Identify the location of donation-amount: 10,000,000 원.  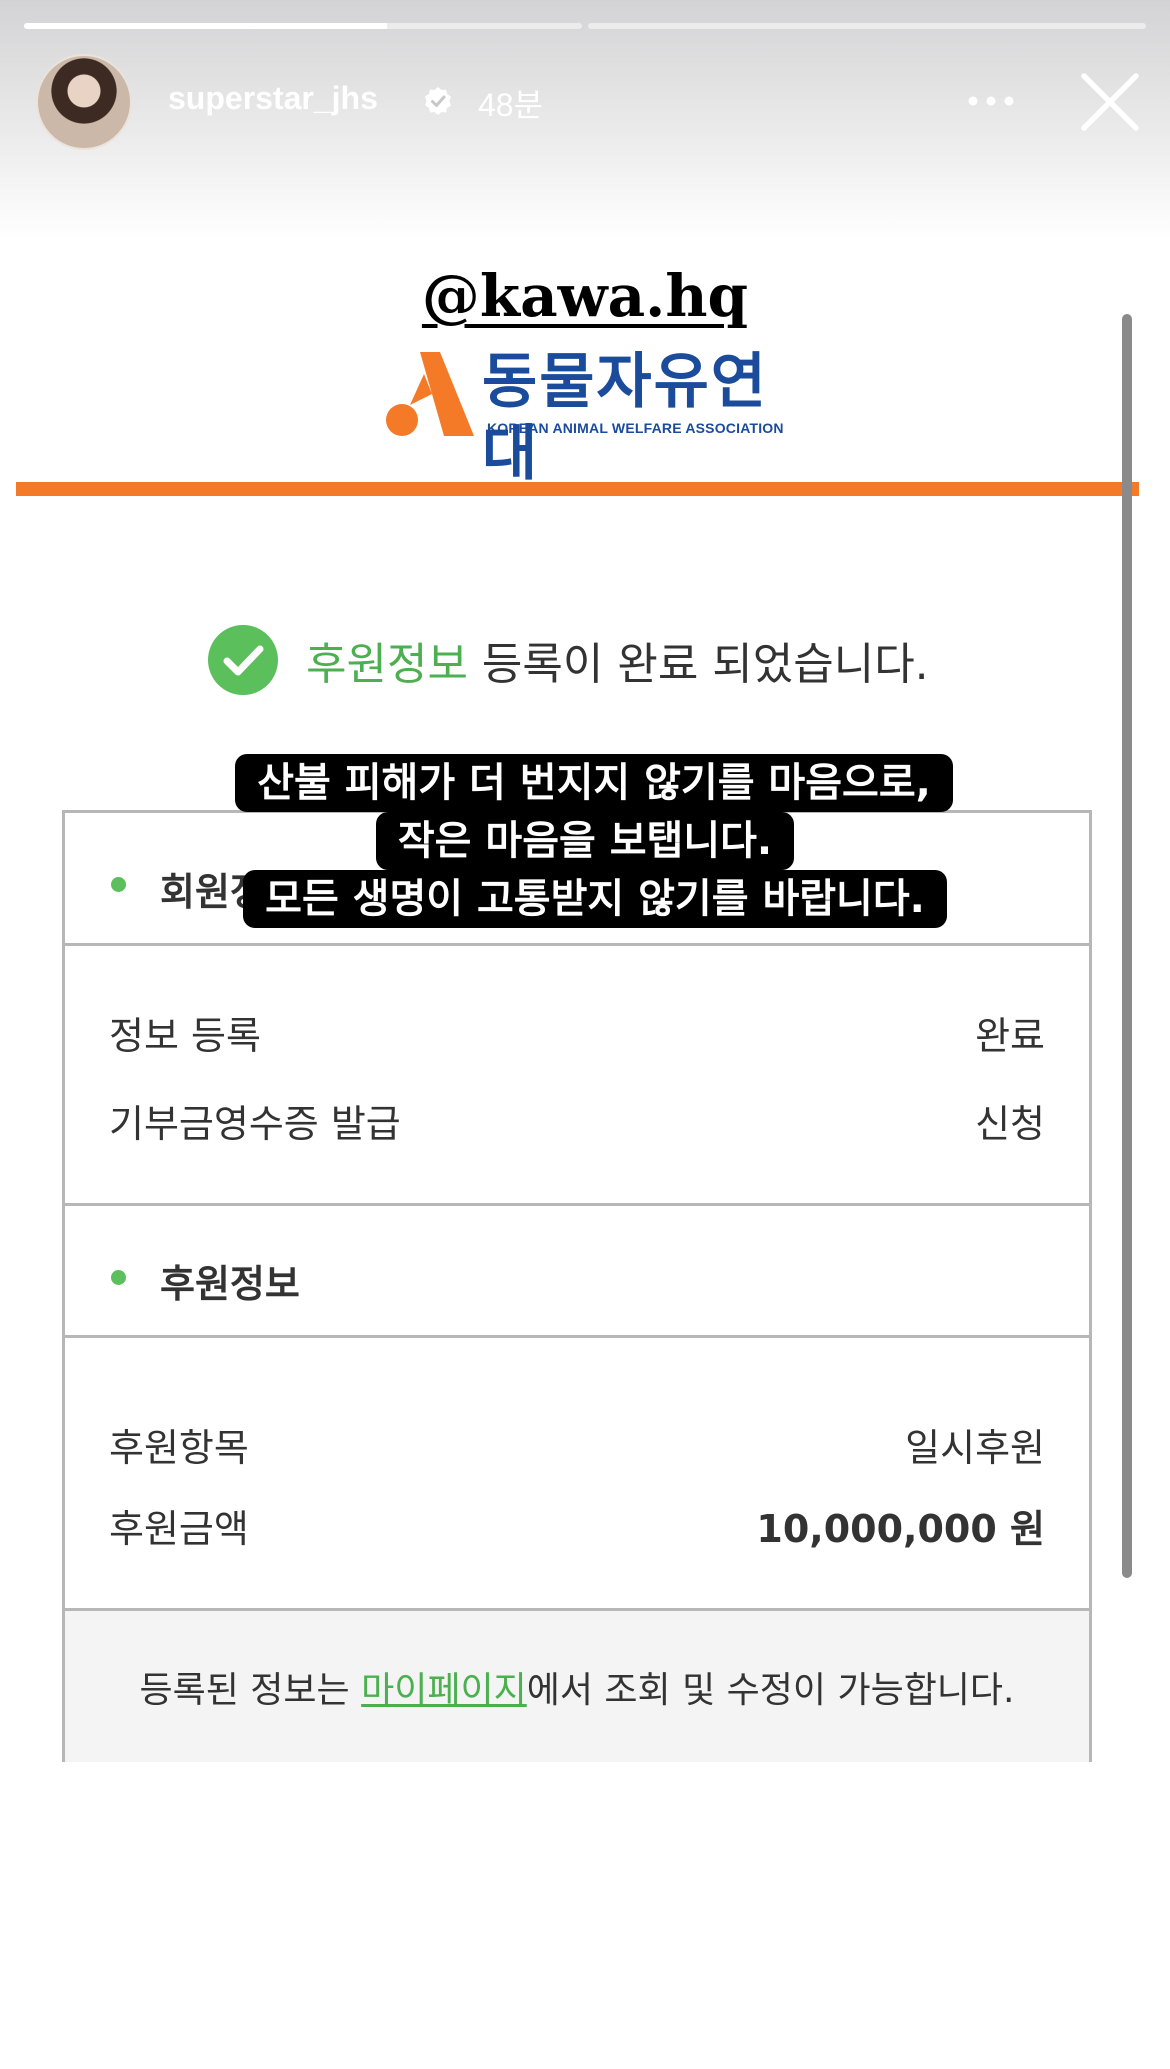
(900, 1529).